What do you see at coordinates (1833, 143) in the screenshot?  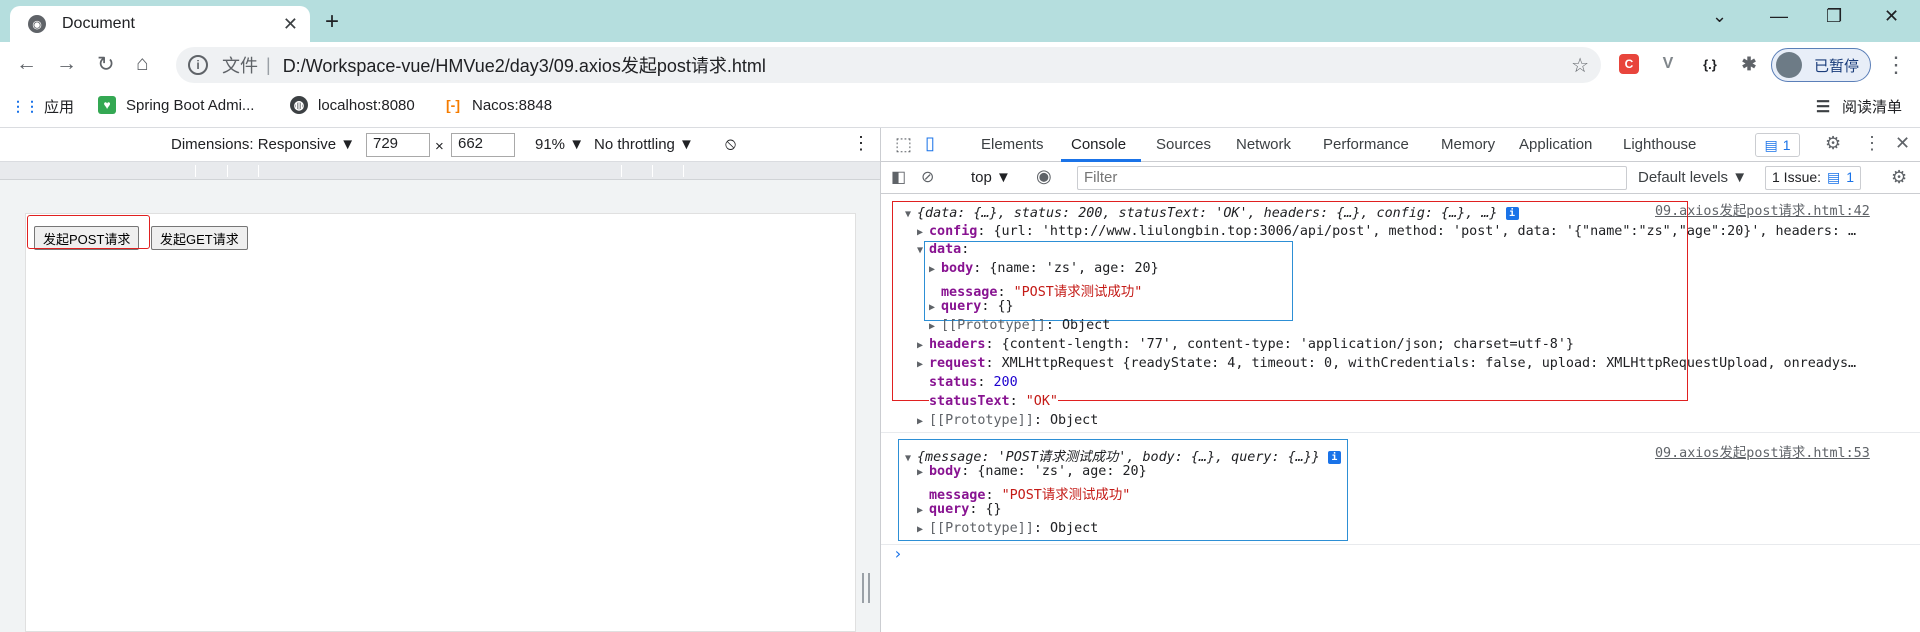 I see `settings-gear-icon: ⚙` at bounding box center [1833, 143].